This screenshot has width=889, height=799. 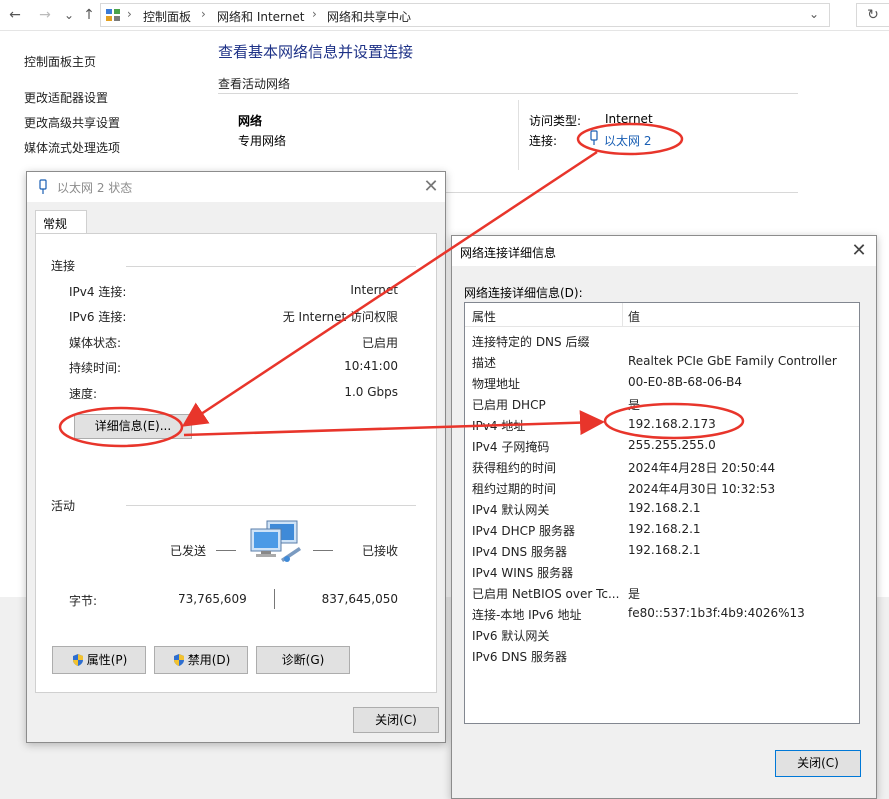 What do you see at coordinates (107, 660) in the screenshot?
I see `properties-button-label: 属性(P)` at bounding box center [107, 660].